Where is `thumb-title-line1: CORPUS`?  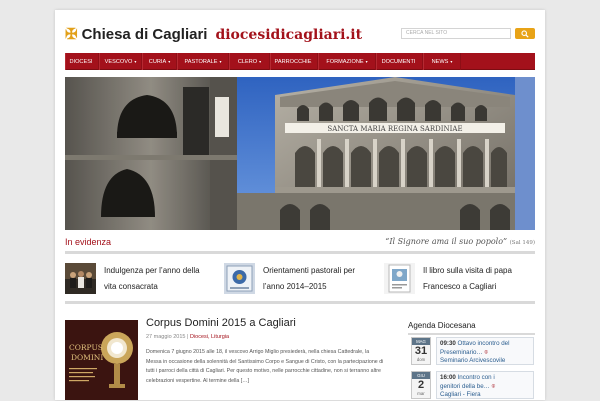 thumb-title-line1: CORPUS is located at coordinates (86, 347).